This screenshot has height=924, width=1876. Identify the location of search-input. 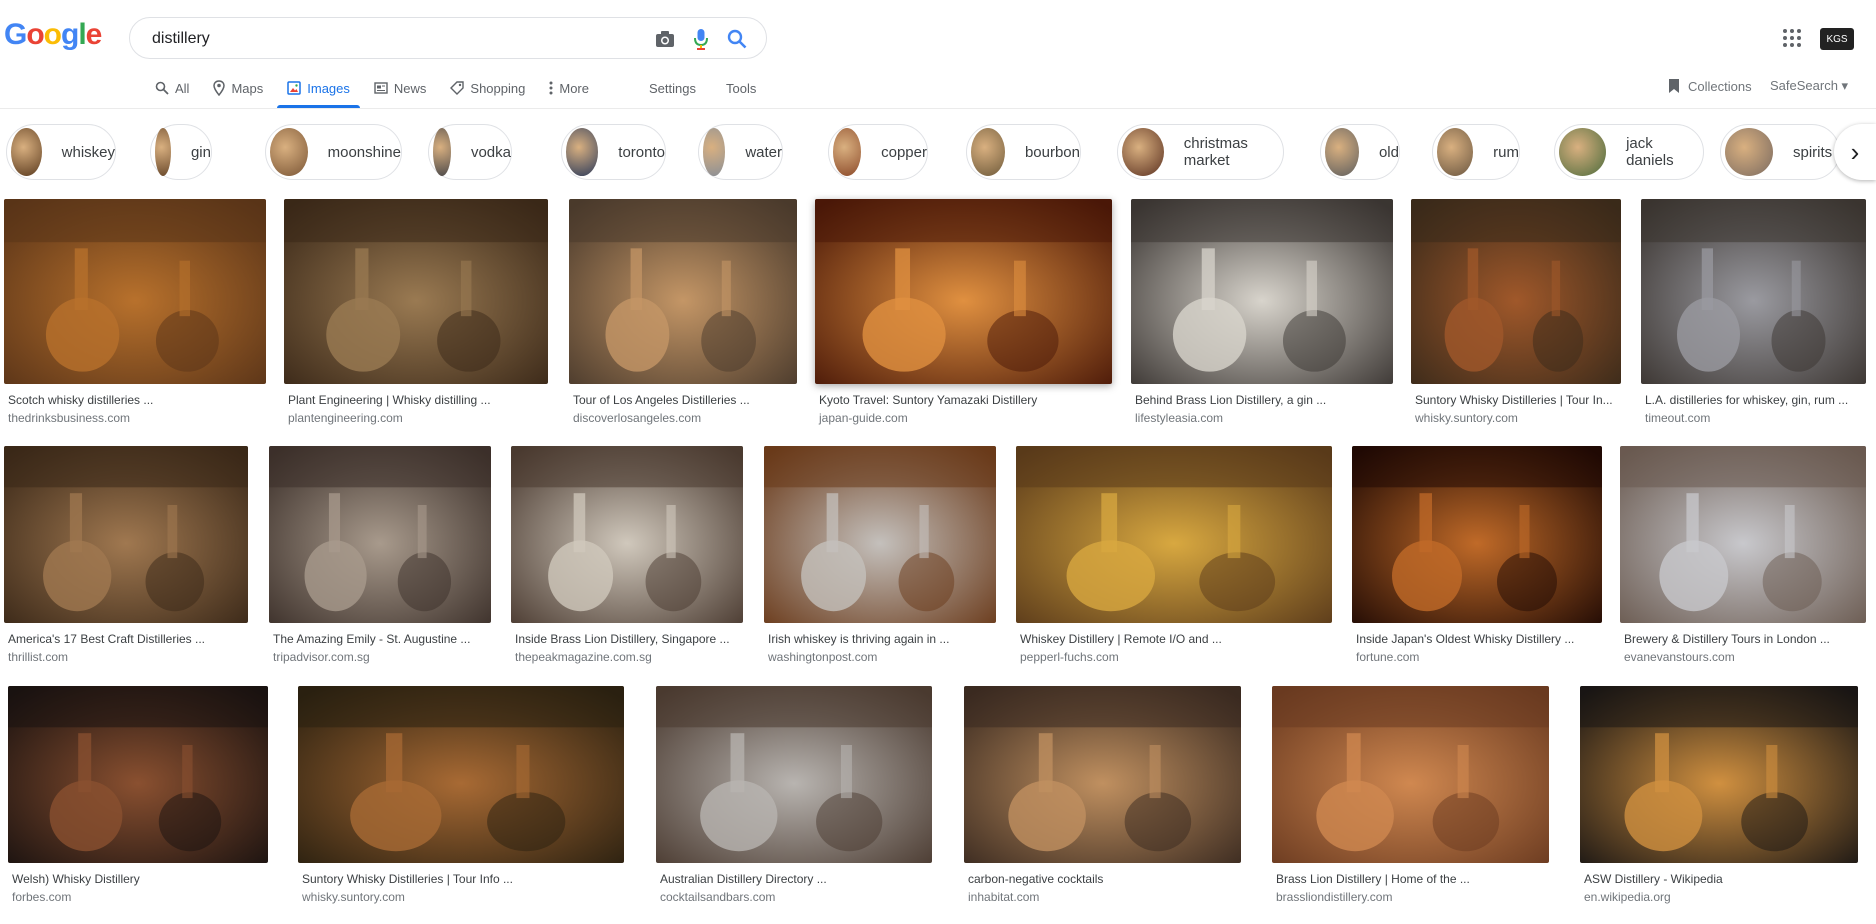
(392, 39).